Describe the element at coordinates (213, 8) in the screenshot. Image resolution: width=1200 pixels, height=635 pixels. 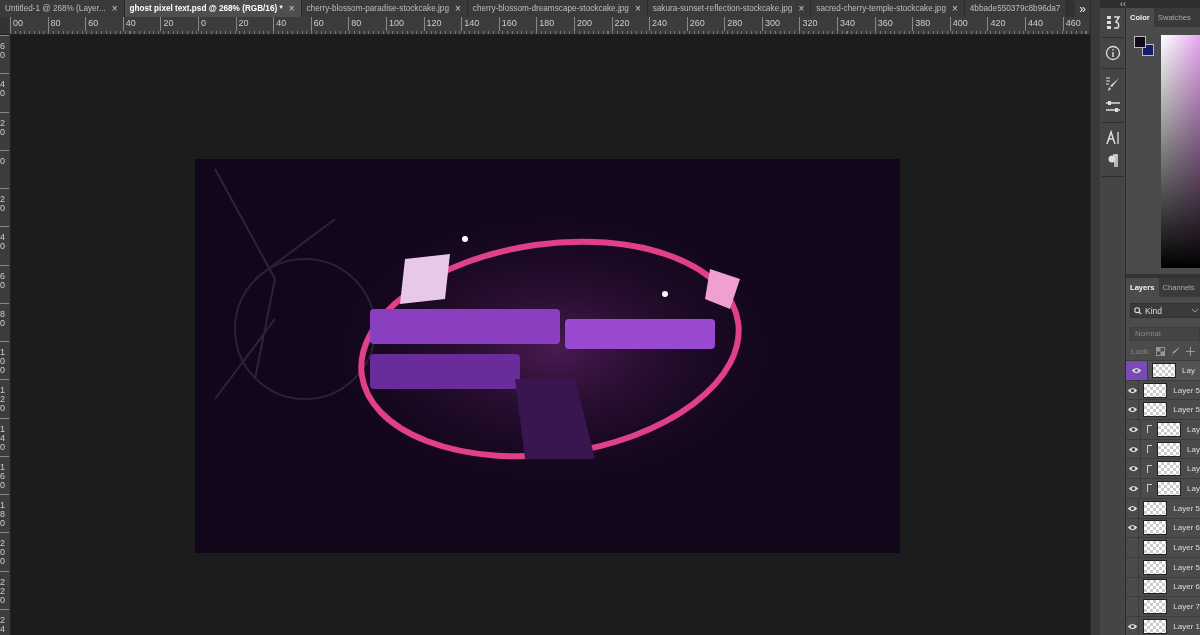
I see `document-tab: ghost pixel text.psd @ 268% (RGB/16) * ×` at that location.